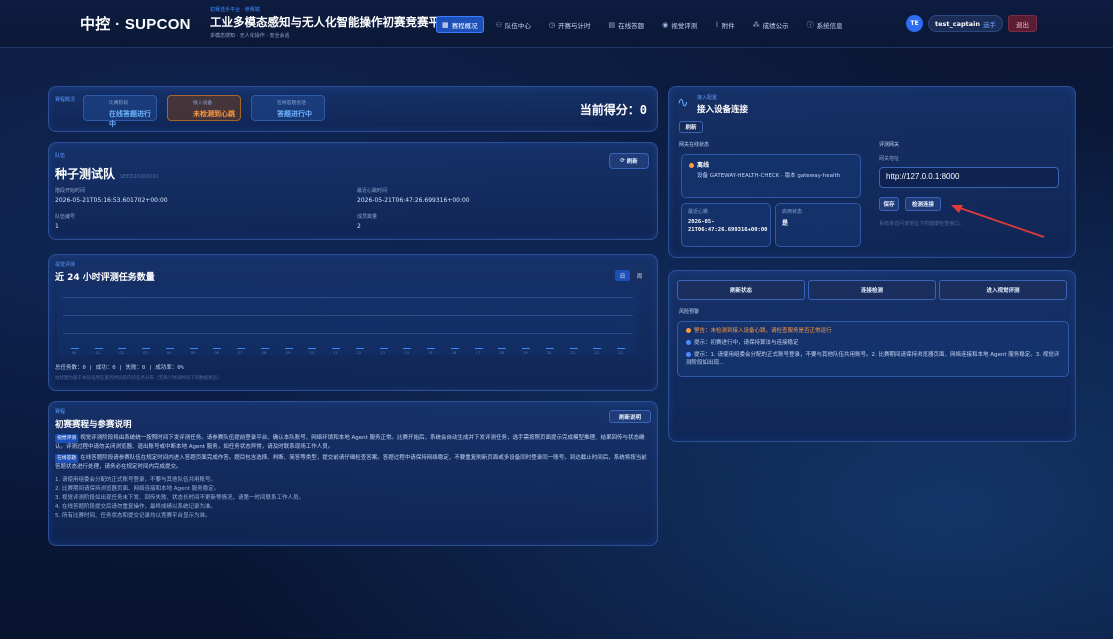  What do you see at coordinates (612, 24) in the screenshot?
I see `document-icon: ▤` at bounding box center [612, 24].